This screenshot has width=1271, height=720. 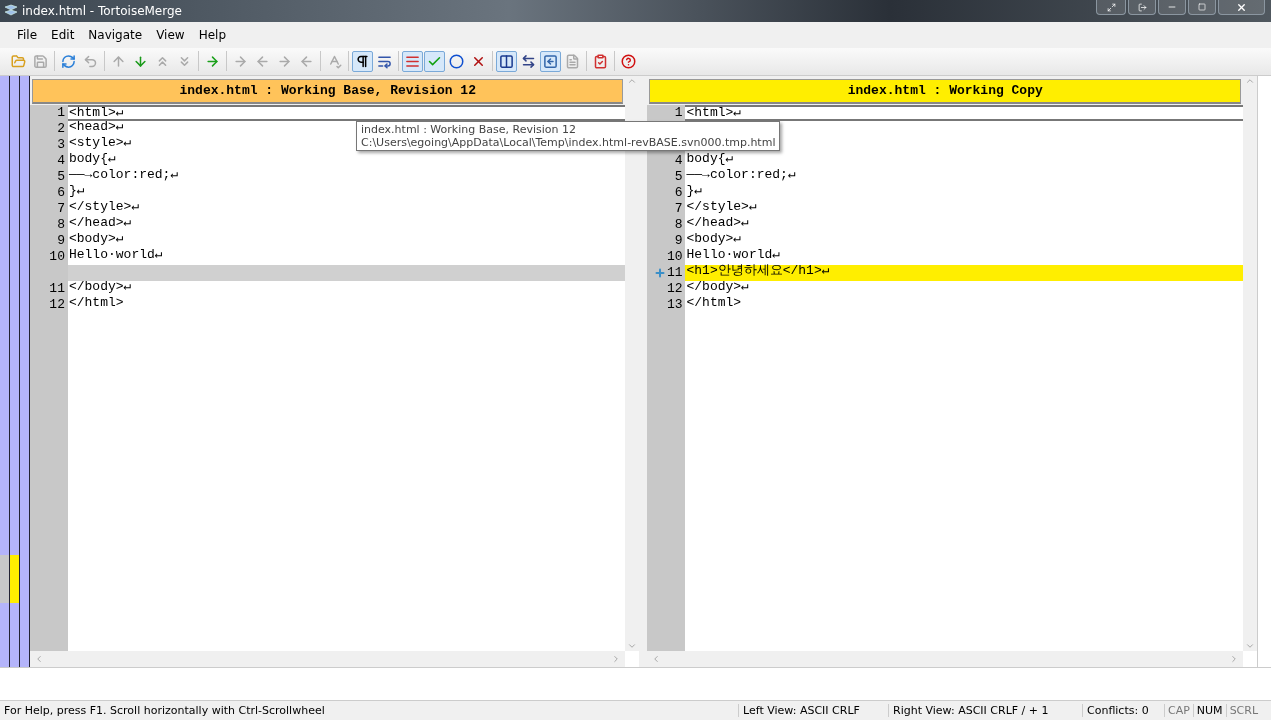 I want to click on close-button, so click(x=1241, y=7).